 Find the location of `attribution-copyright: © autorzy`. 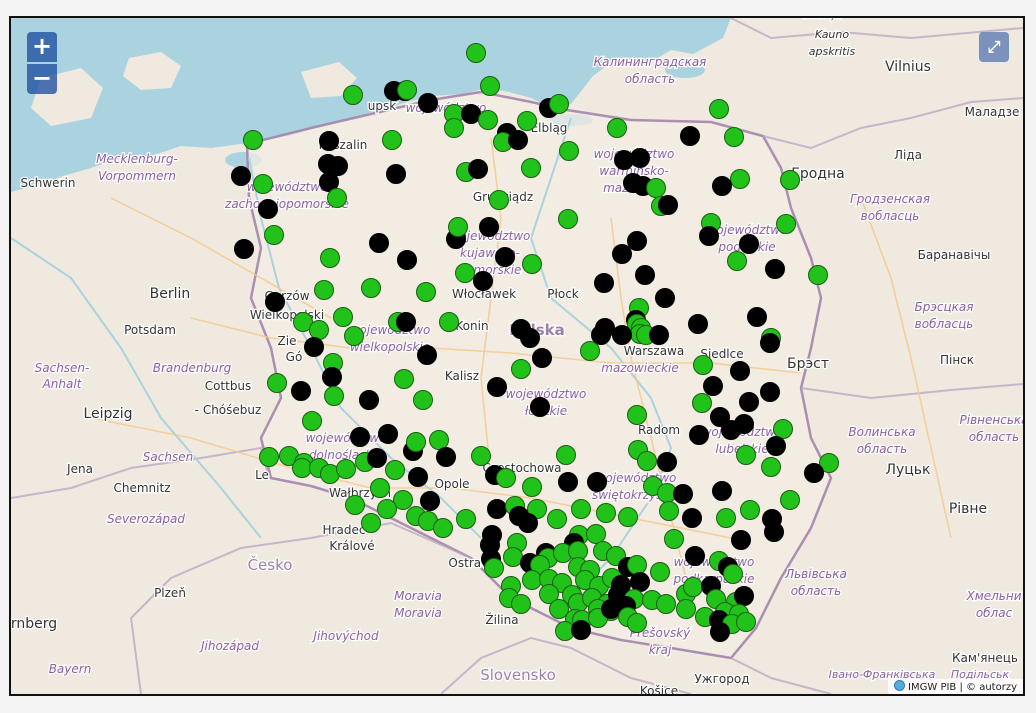

attribution-copyright: © autorzy is located at coordinates (991, 687).